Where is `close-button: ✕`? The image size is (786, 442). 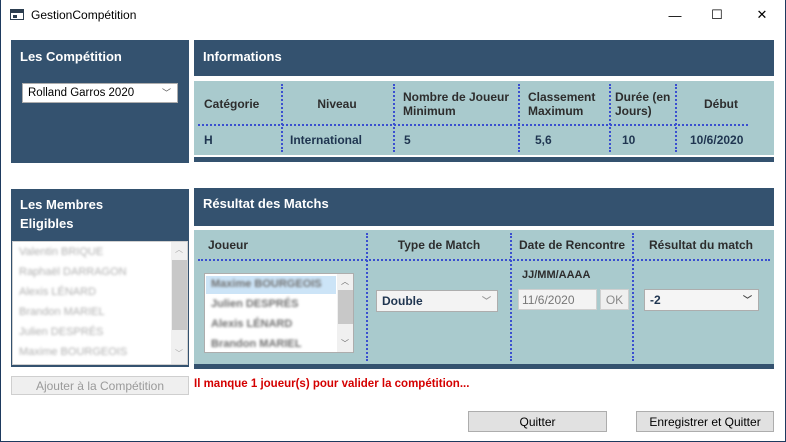
close-button: ✕ is located at coordinates (762, 15).